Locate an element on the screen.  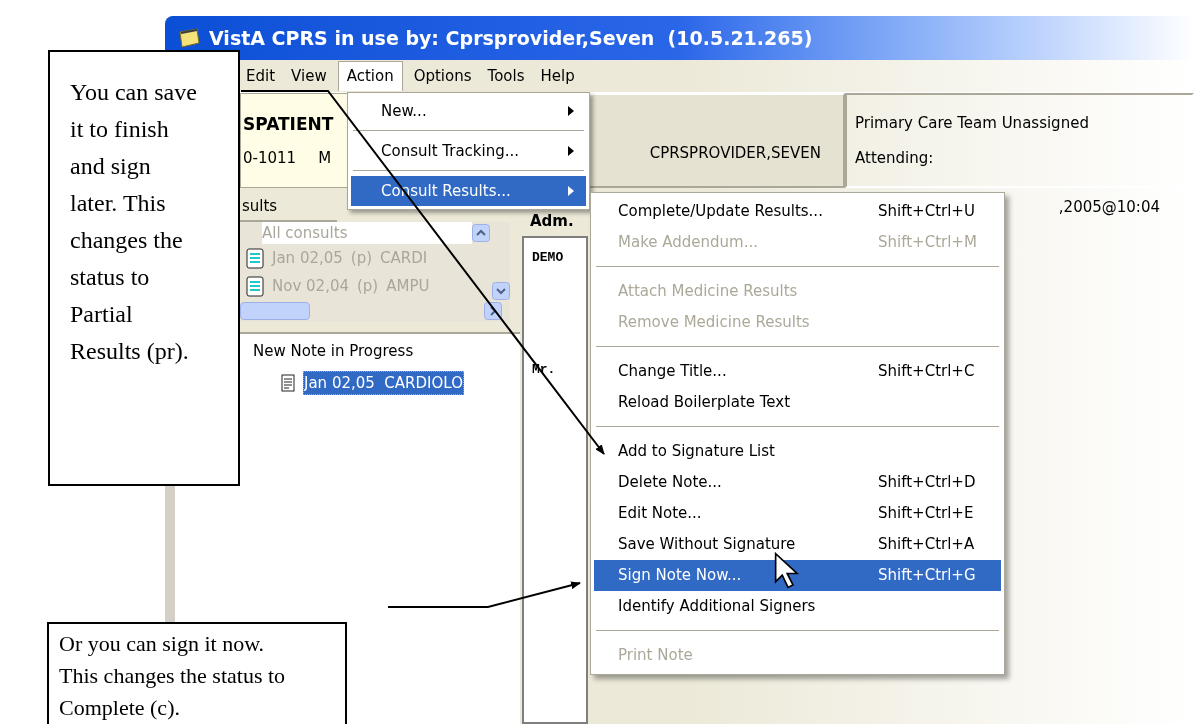
shortcut-label: Shift+Ctrl+G is located at coordinates (927, 576).